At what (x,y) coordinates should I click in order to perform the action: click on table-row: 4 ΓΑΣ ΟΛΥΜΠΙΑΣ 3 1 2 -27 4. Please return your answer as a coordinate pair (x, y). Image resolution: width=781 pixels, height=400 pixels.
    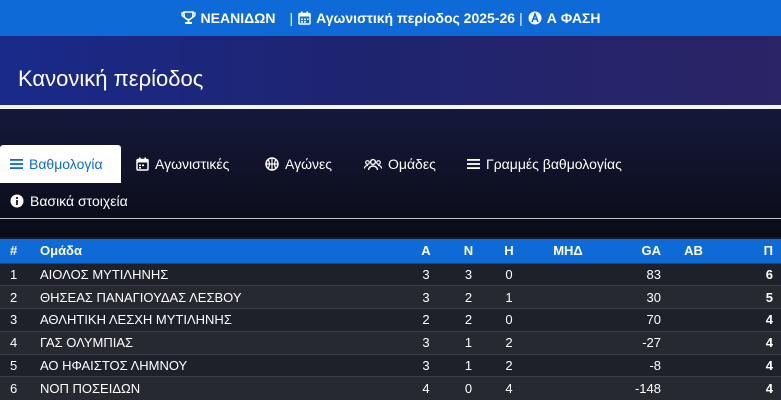
    Looking at the image, I should click on (390, 342).